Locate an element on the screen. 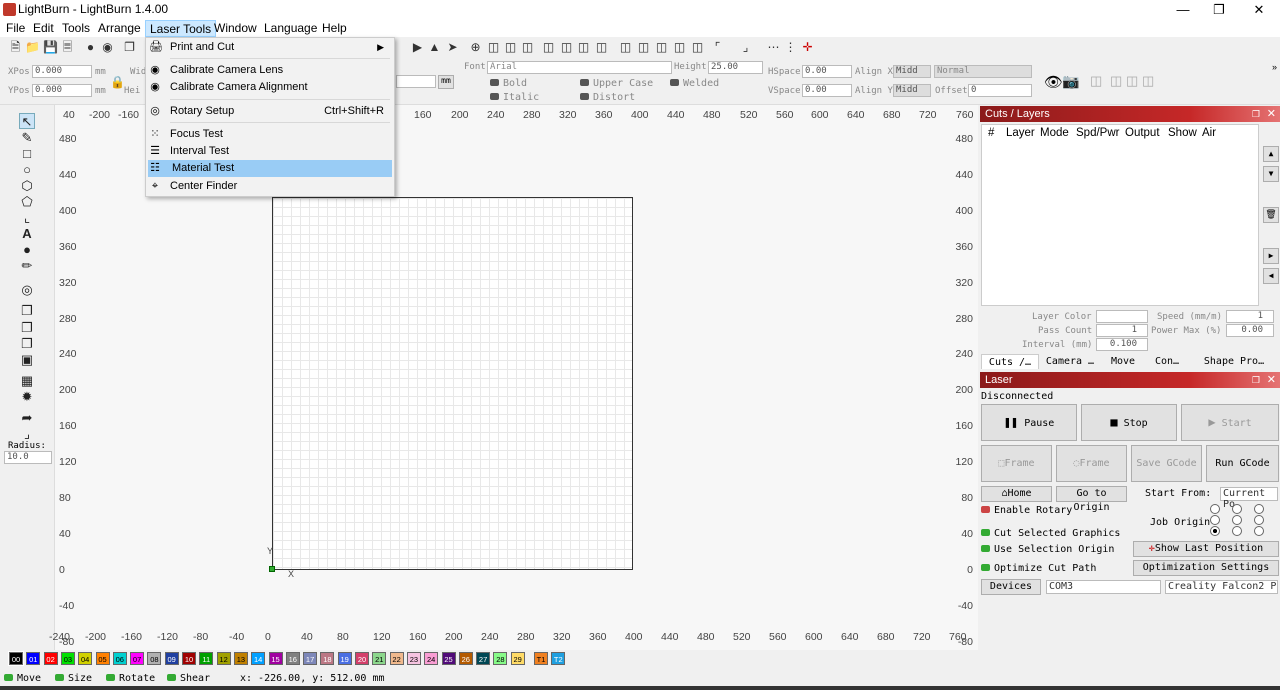  hspace-input: 0.00 is located at coordinates (827, 71).